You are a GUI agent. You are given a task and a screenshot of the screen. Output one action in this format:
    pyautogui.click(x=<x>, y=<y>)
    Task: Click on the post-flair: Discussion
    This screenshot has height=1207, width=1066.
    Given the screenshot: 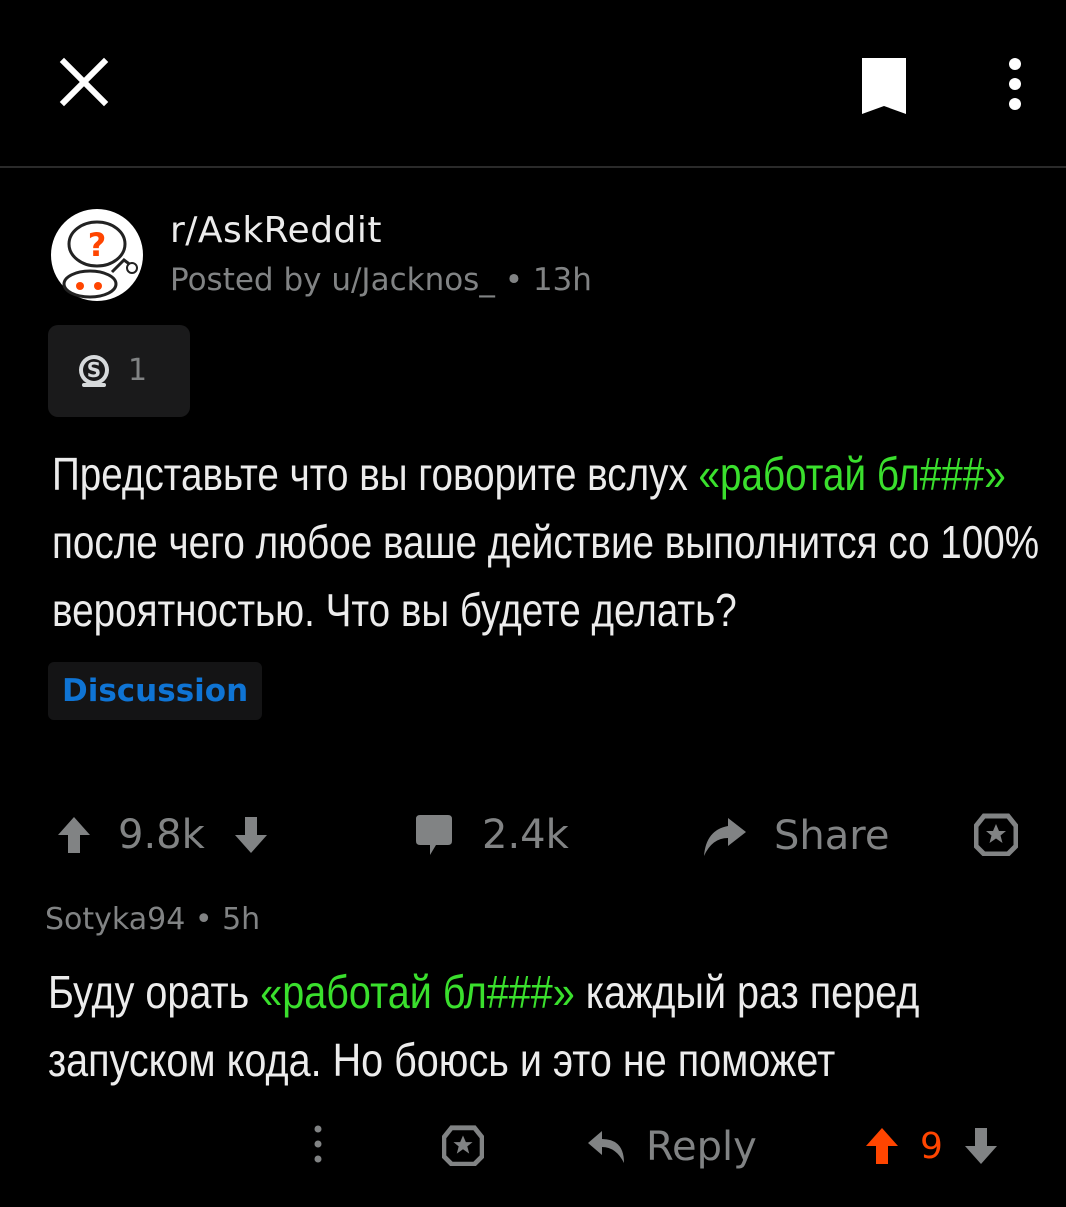 What is the action you would take?
    pyautogui.click(x=155, y=691)
    